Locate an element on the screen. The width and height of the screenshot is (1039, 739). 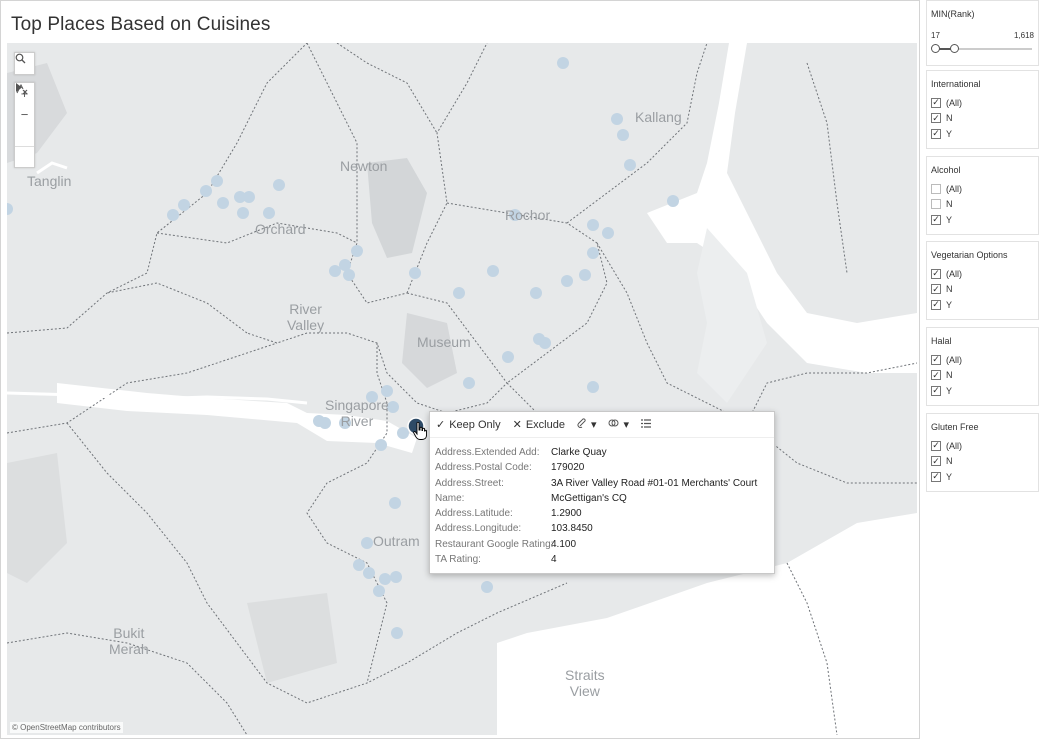
tooltip-row: TA Rating: 4 is located at coordinates (496, 560).